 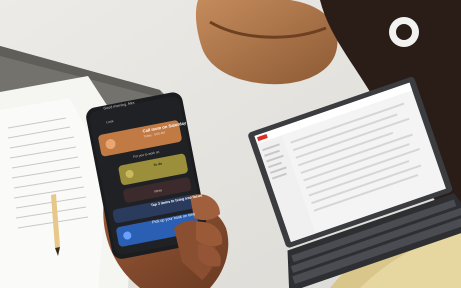 I want to click on section-label: For you to work on, so click(x=146, y=154).